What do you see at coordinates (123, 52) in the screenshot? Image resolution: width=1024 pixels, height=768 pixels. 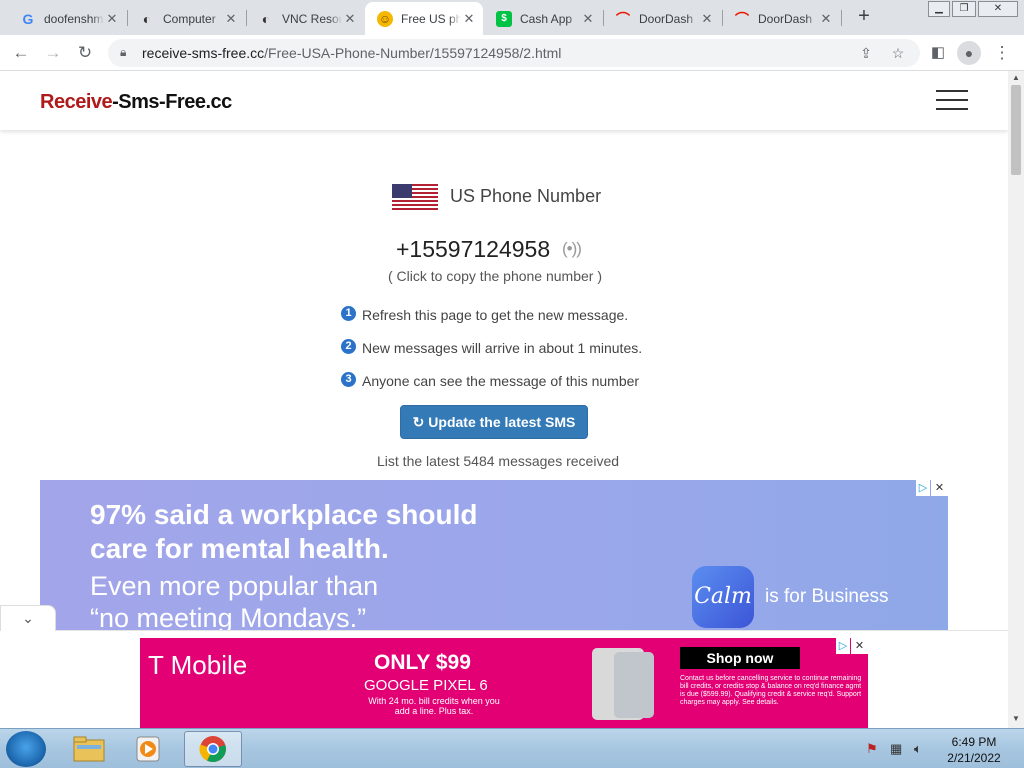 I see `lock-icon: 🔒︎` at bounding box center [123, 52].